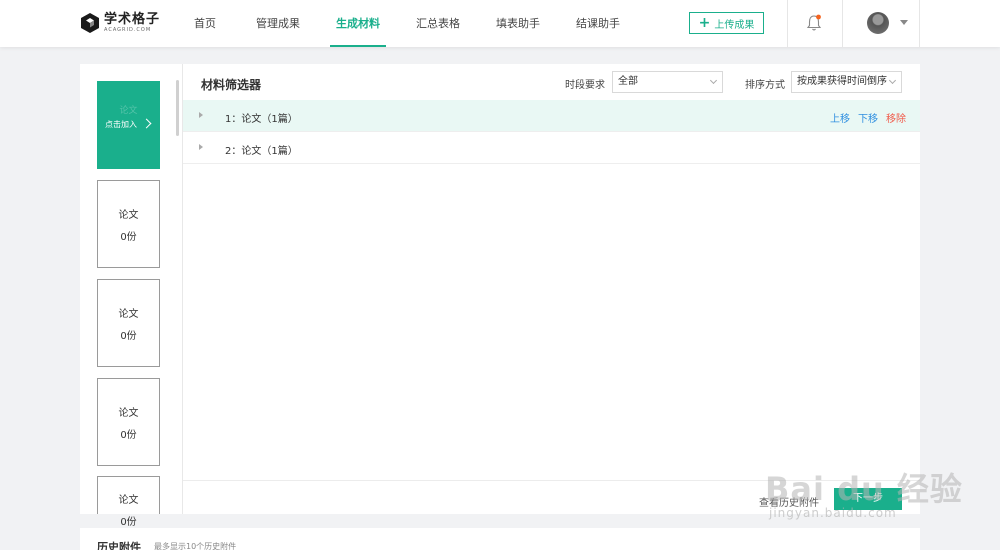 This screenshot has height=550, width=1000. What do you see at coordinates (90, 23) in the screenshot?
I see `logo-cube-icon` at bounding box center [90, 23].